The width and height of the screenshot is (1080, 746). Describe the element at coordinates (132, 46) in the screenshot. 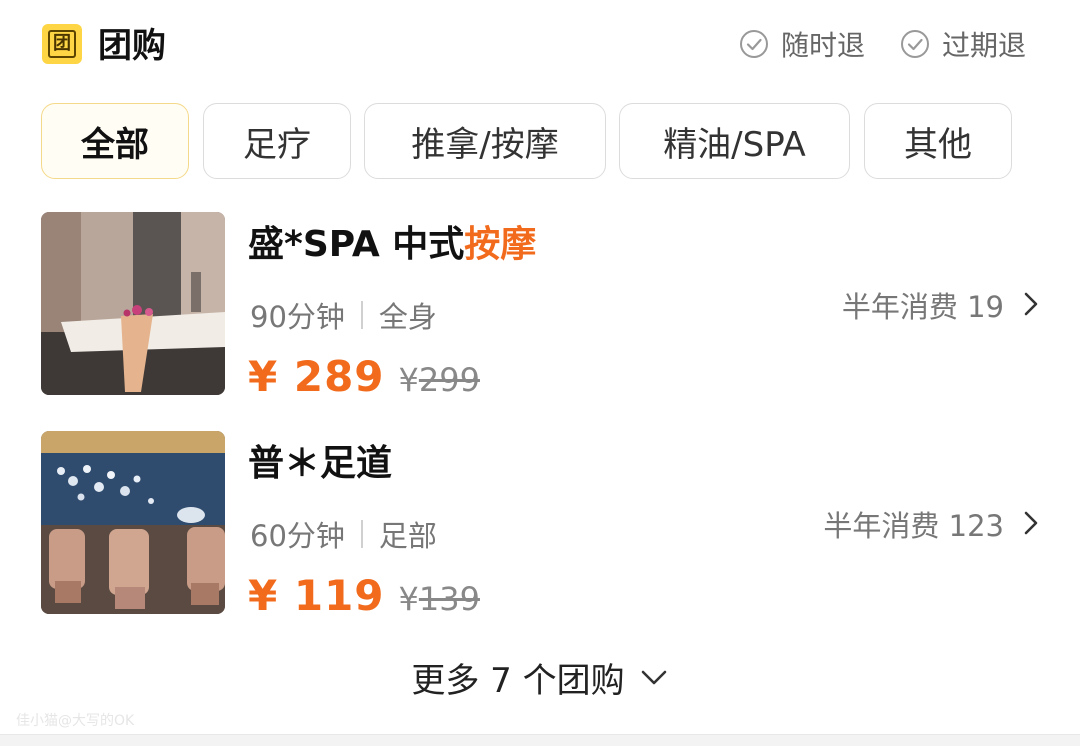

I see `section-title: 团购` at that location.